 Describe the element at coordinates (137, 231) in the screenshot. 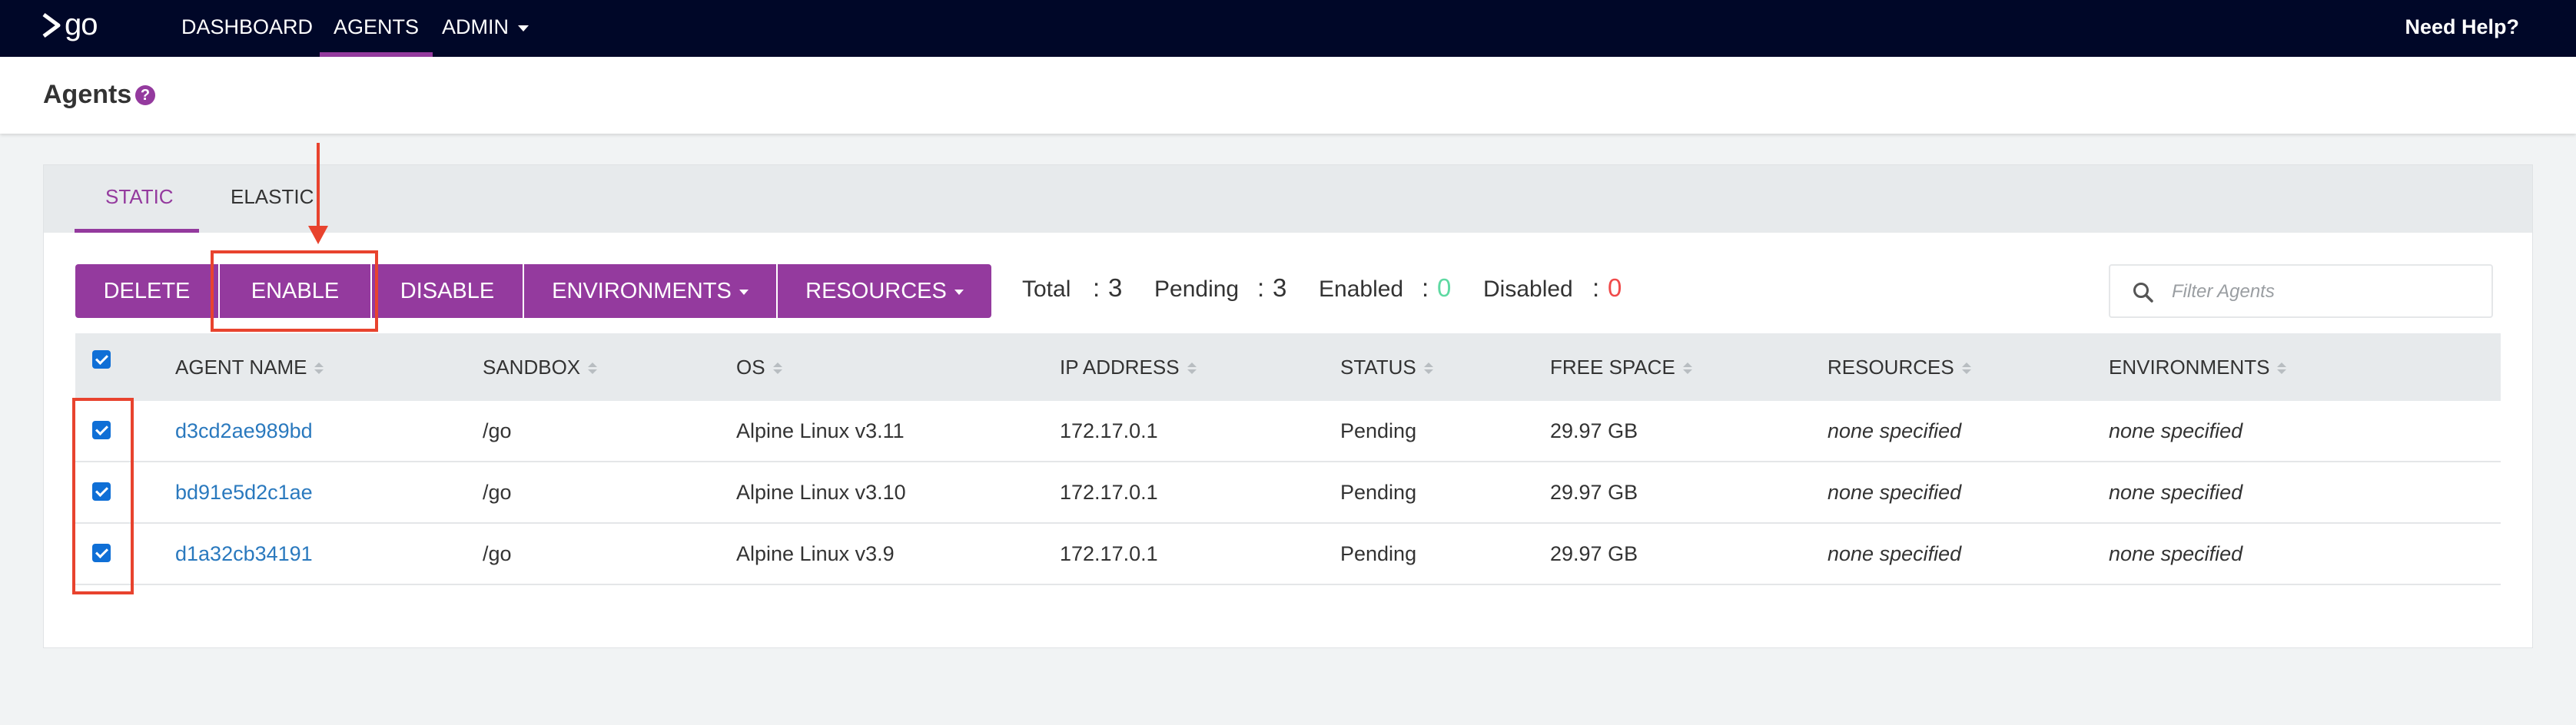

I see `active-tab-indicator` at that location.